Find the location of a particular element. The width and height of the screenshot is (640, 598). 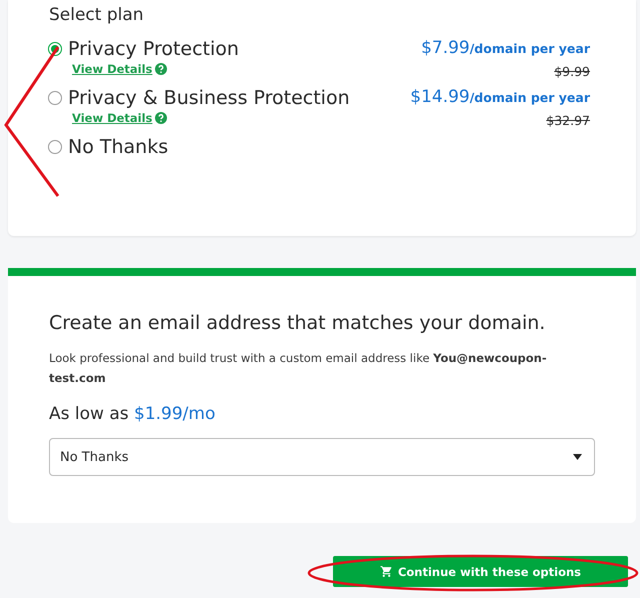

caret-icon is located at coordinates (577, 457).